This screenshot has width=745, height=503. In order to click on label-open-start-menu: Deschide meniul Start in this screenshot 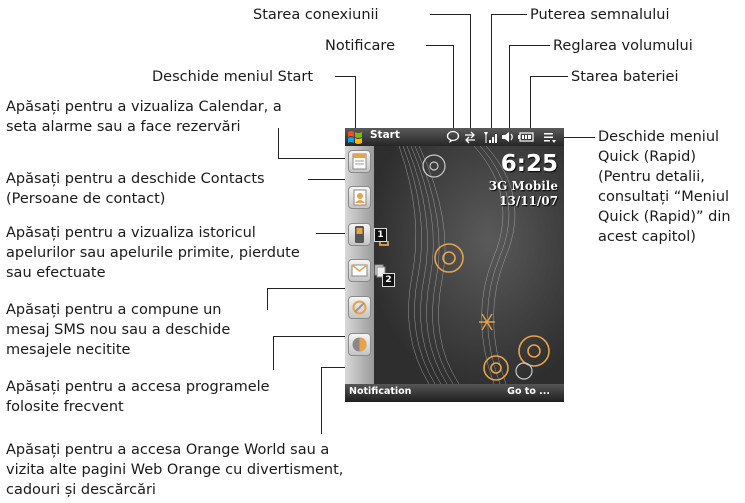, I will do `click(233, 77)`.